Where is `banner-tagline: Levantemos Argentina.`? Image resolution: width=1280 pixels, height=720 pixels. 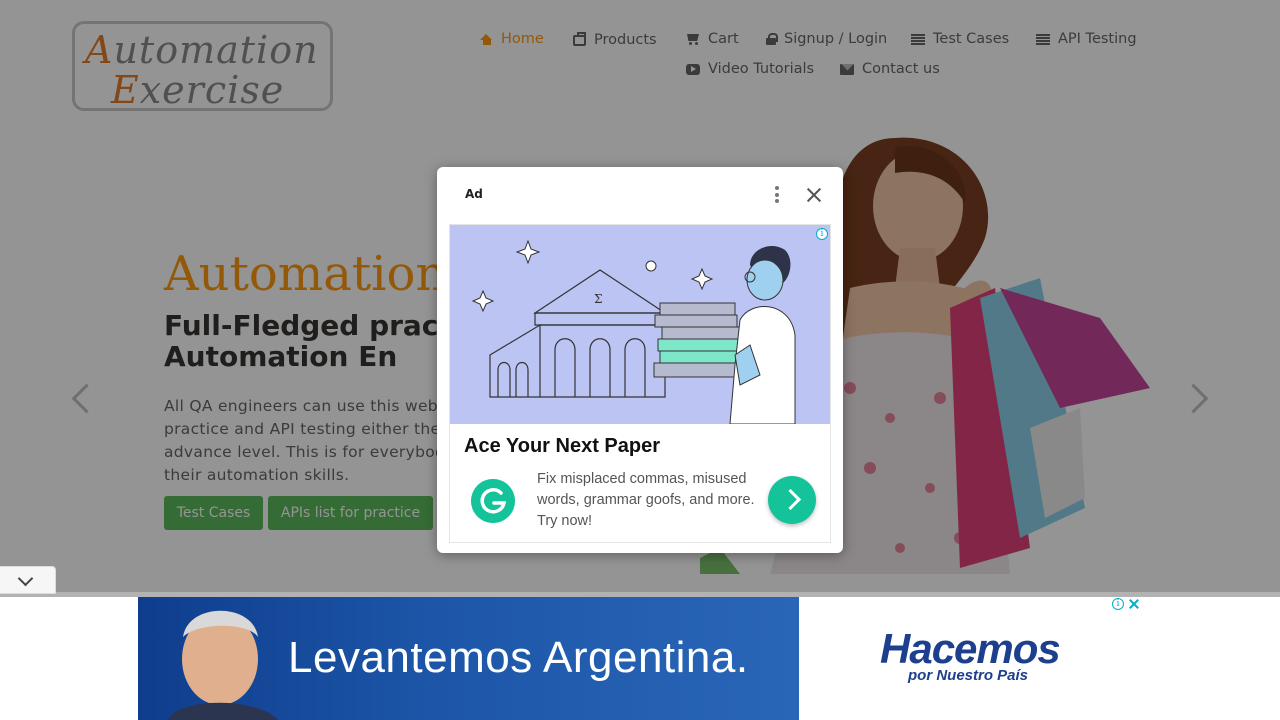
banner-tagline: Levantemos Argentina. is located at coordinates (518, 657).